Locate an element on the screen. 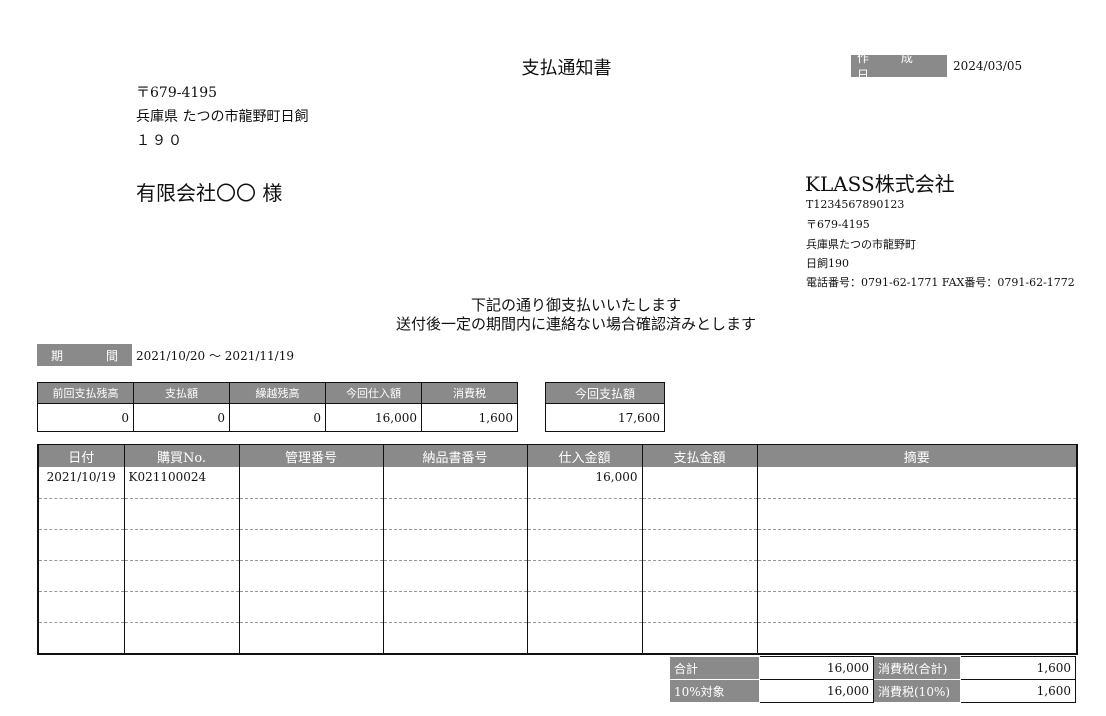  summary-value-tax: 1,600 is located at coordinates (469, 417).